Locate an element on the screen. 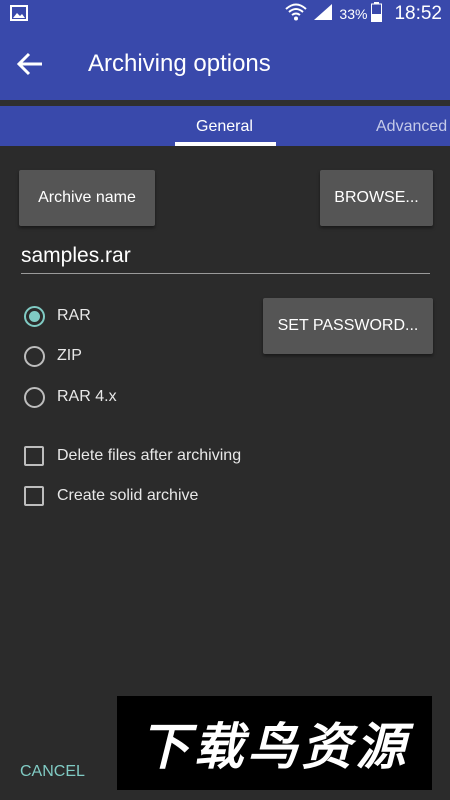  option-label: Delete files after archiving is located at coordinates (149, 455).